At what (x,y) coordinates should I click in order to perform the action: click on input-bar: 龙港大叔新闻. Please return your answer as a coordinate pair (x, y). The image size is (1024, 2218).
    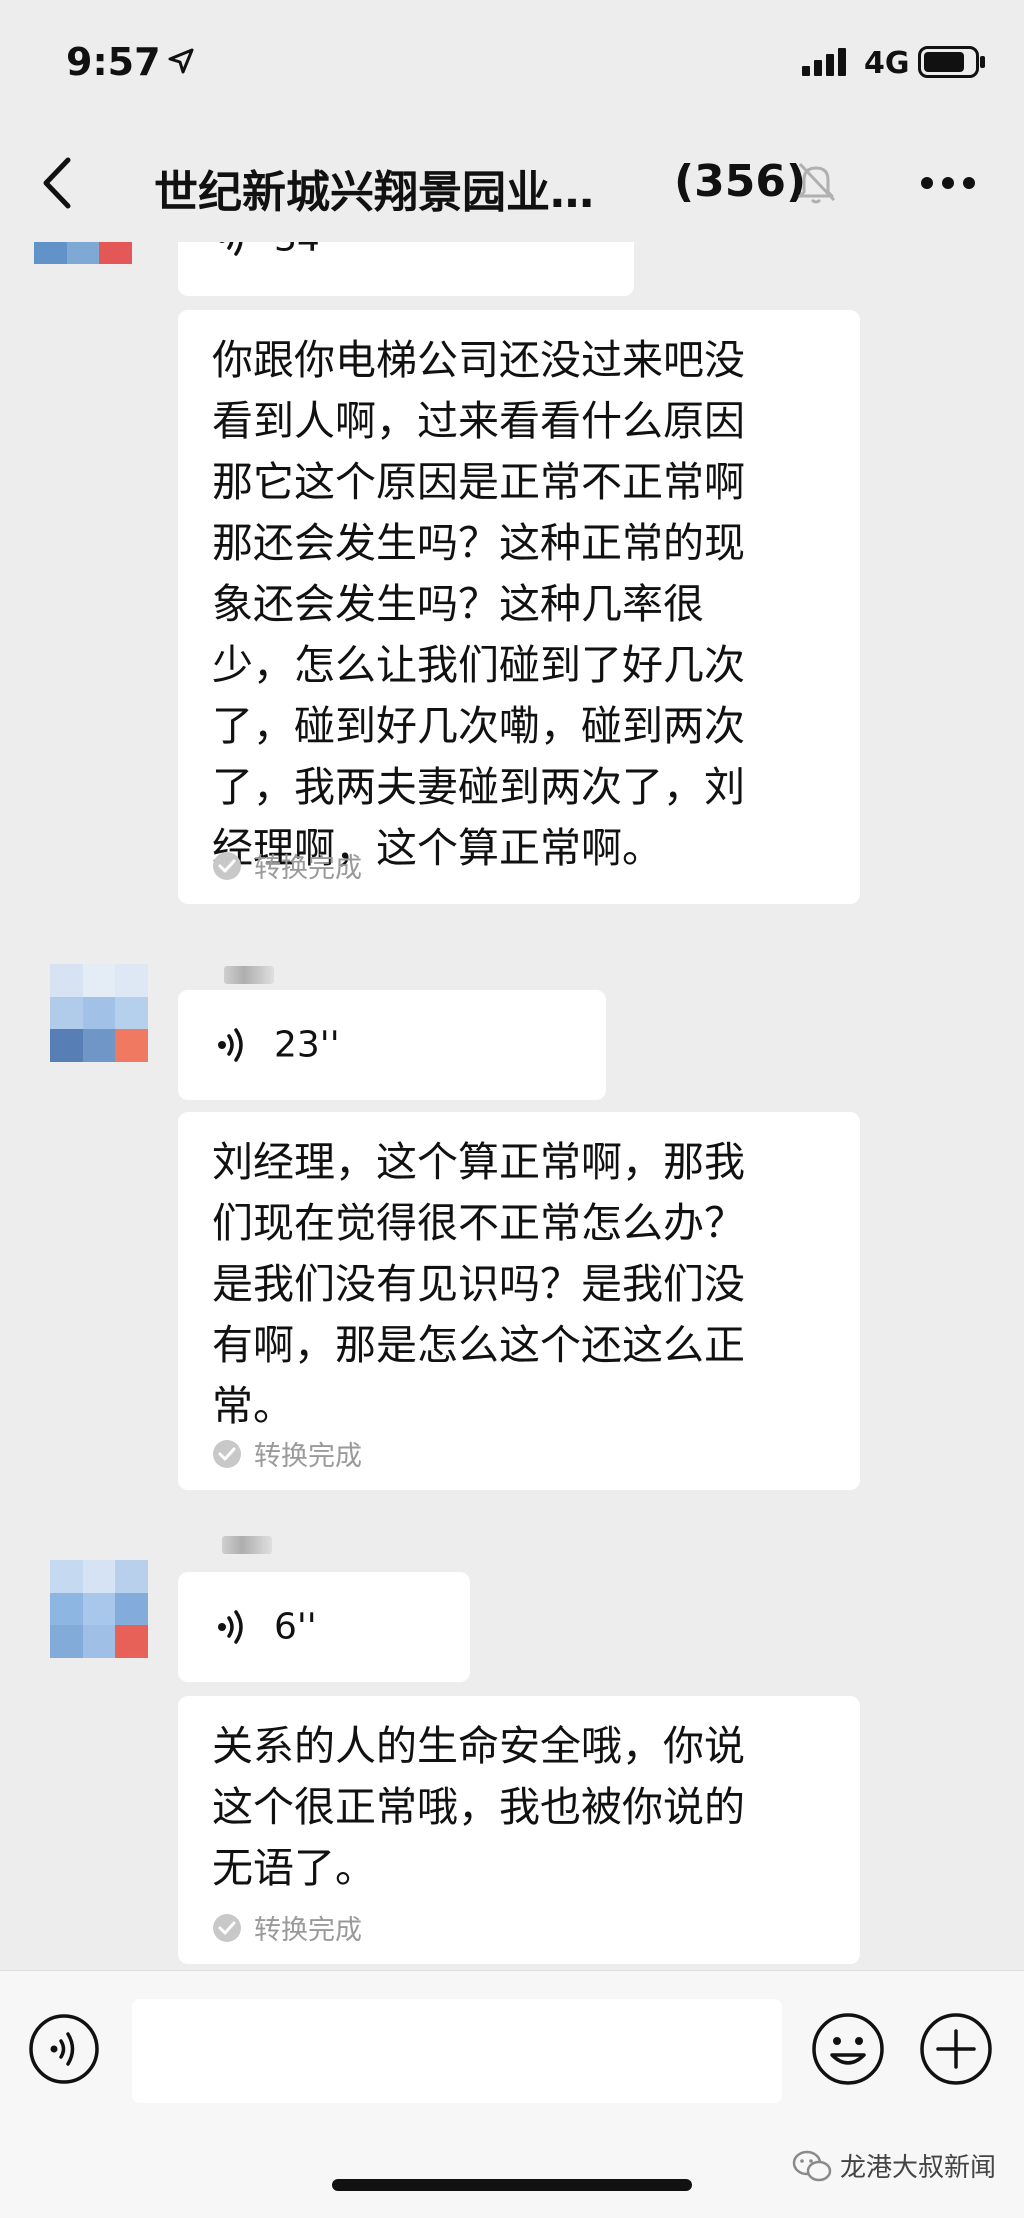
    Looking at the image, I should click on (512, 2094).